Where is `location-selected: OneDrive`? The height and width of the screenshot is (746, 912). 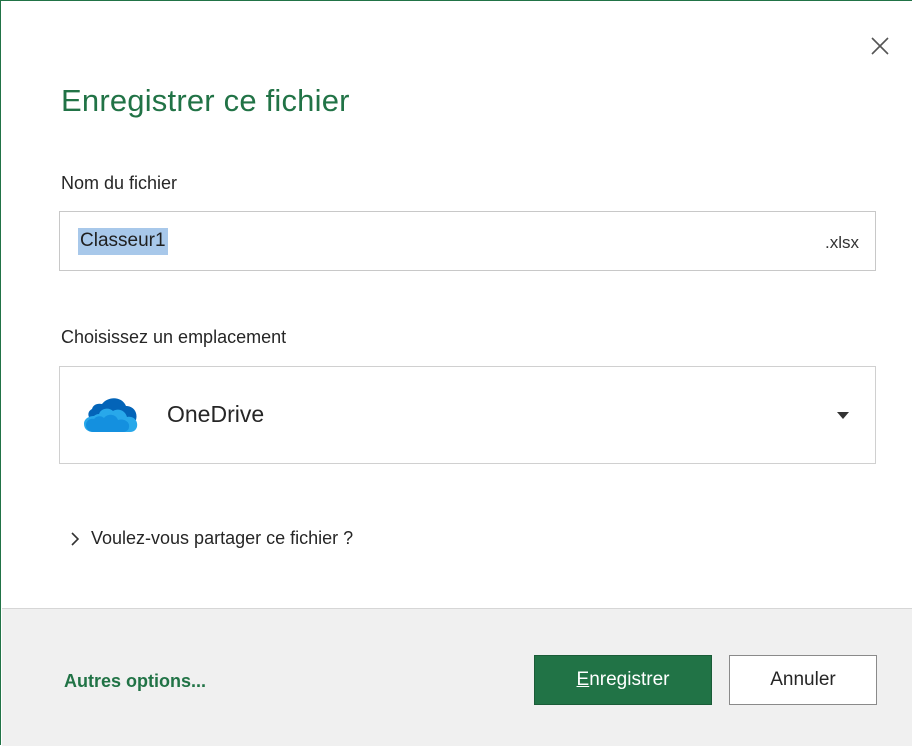
location-selected: OneDrive is located at coordinates (216, 414).